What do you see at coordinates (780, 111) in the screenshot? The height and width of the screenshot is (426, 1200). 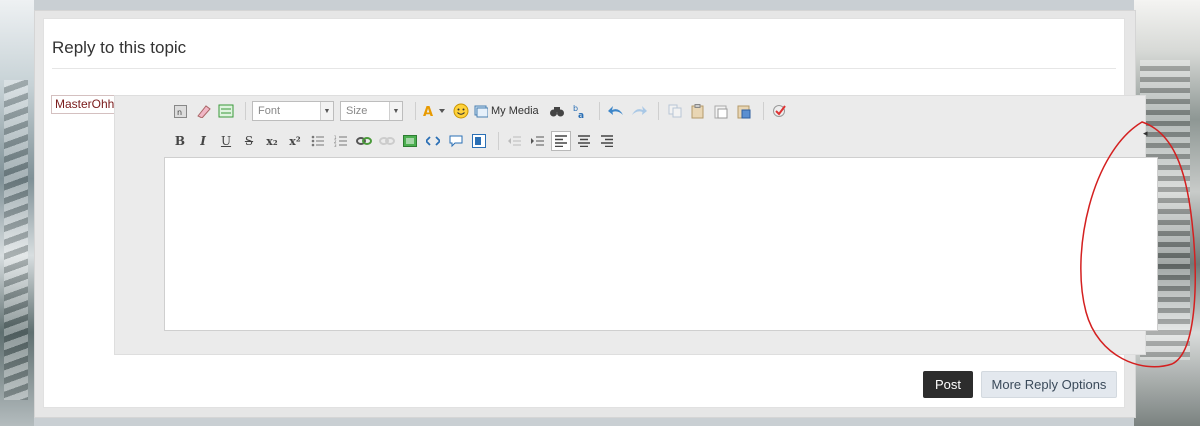 I see `spellcheck-icon` at bounding box center [780, 111].